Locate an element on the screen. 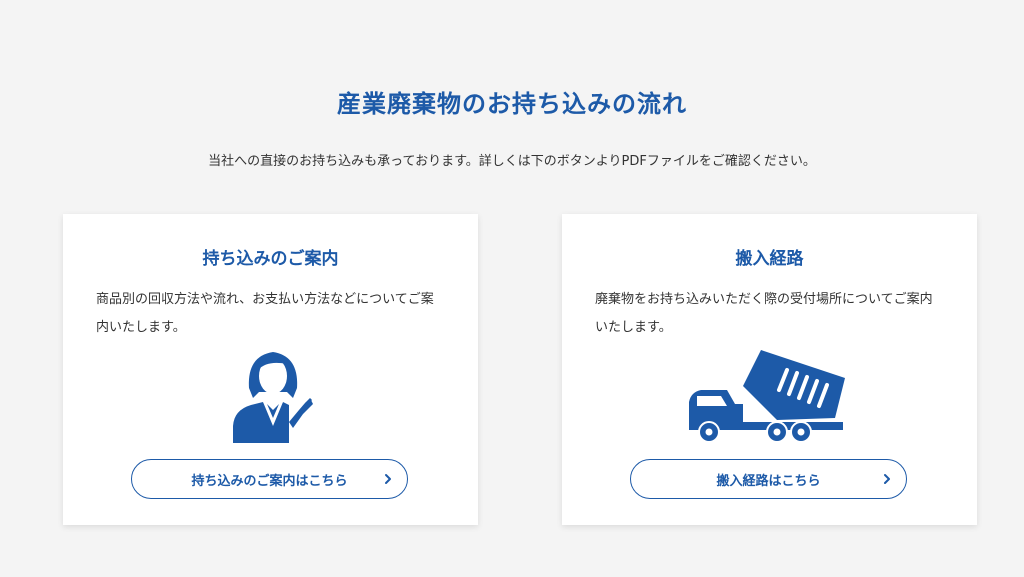 Image resolution: width=1024 pixels, height=577 pixels. dump-truck-icon is located at coordinates (767, 396).